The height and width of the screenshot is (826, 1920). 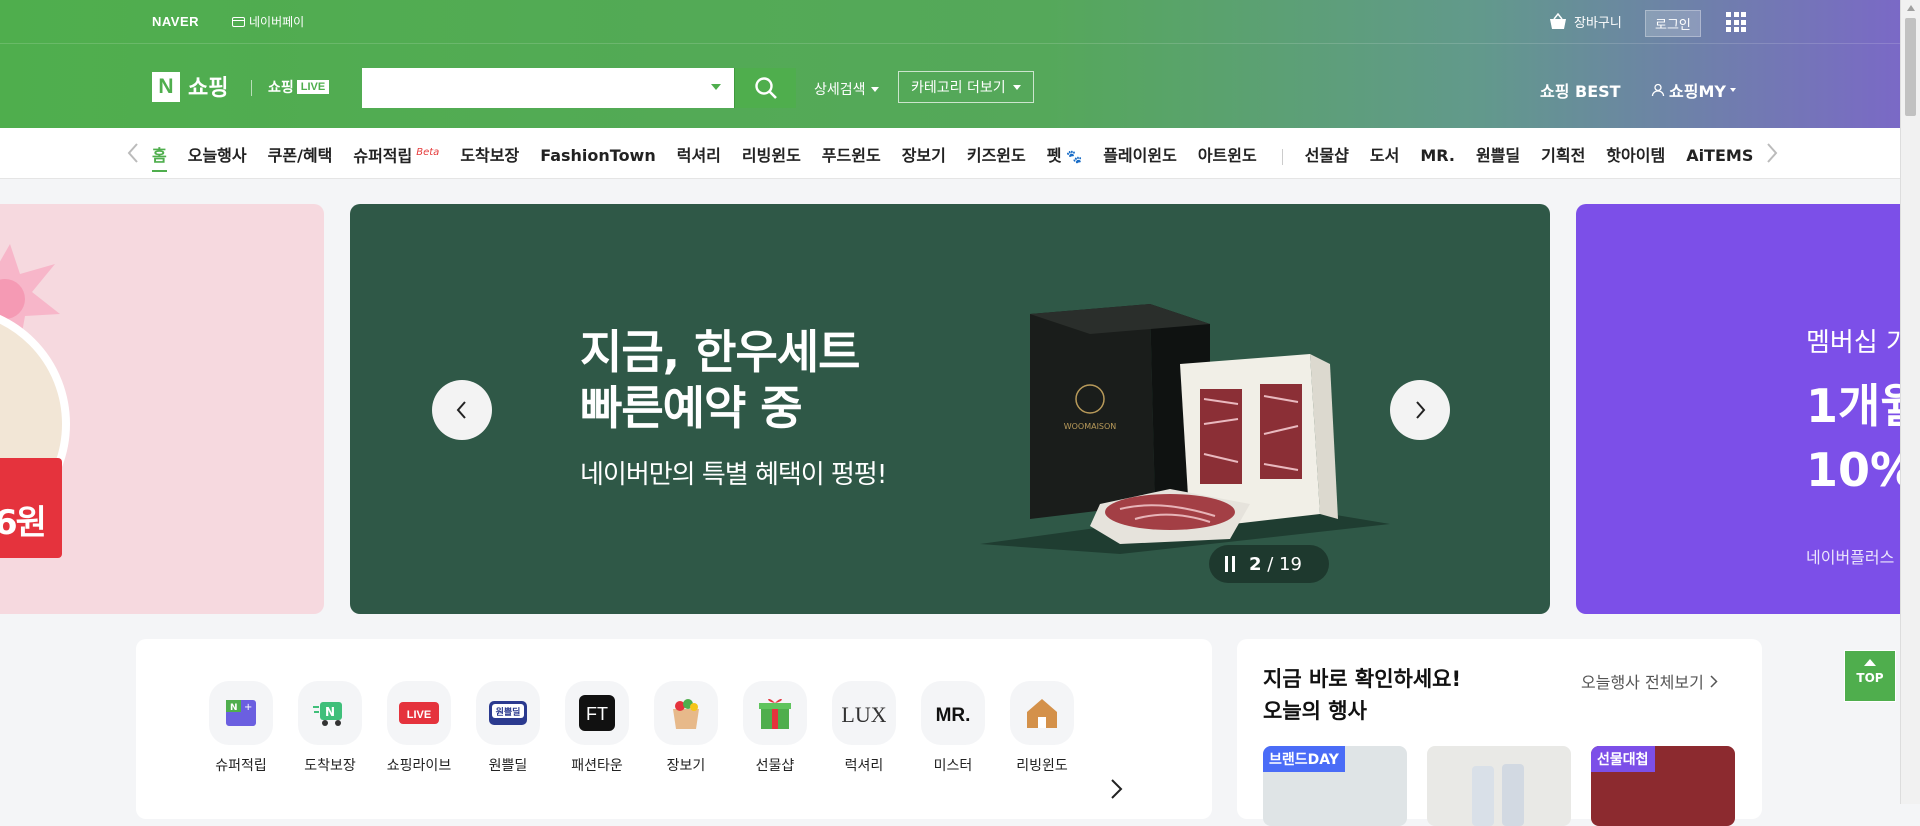 I want to click on svg-text: MR., so click(x=953, y=715).